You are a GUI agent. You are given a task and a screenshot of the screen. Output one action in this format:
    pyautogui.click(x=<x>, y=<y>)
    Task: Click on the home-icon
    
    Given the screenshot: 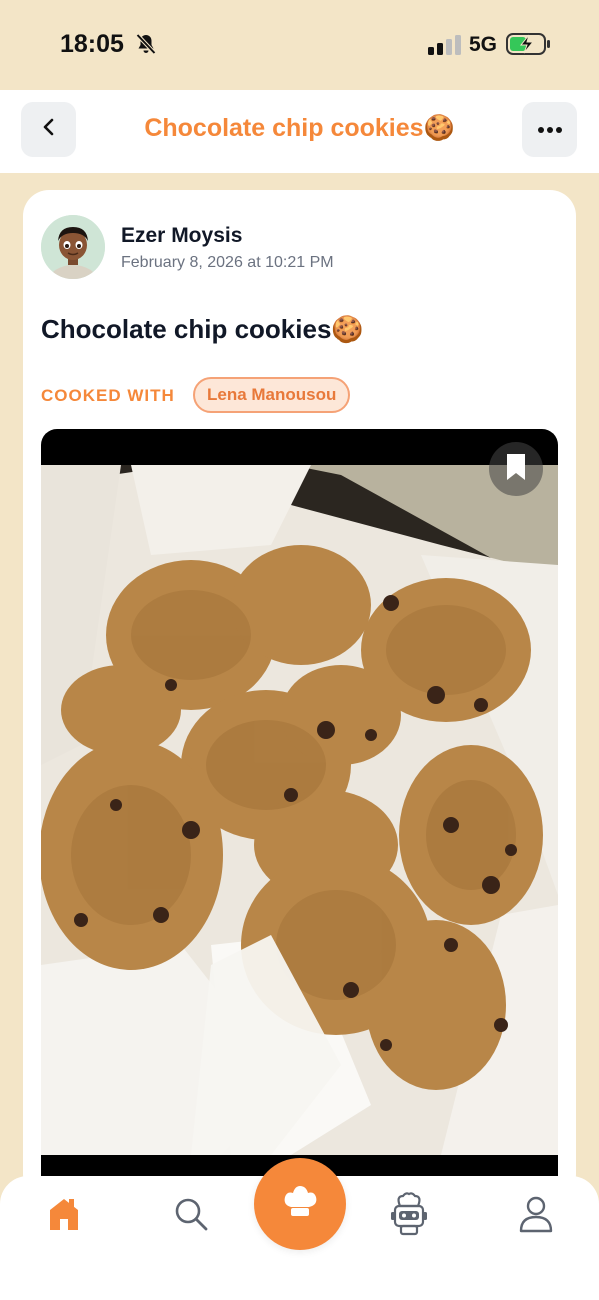 What is the action you would take?
    pyautogui.click(x=64, y=1216)
    